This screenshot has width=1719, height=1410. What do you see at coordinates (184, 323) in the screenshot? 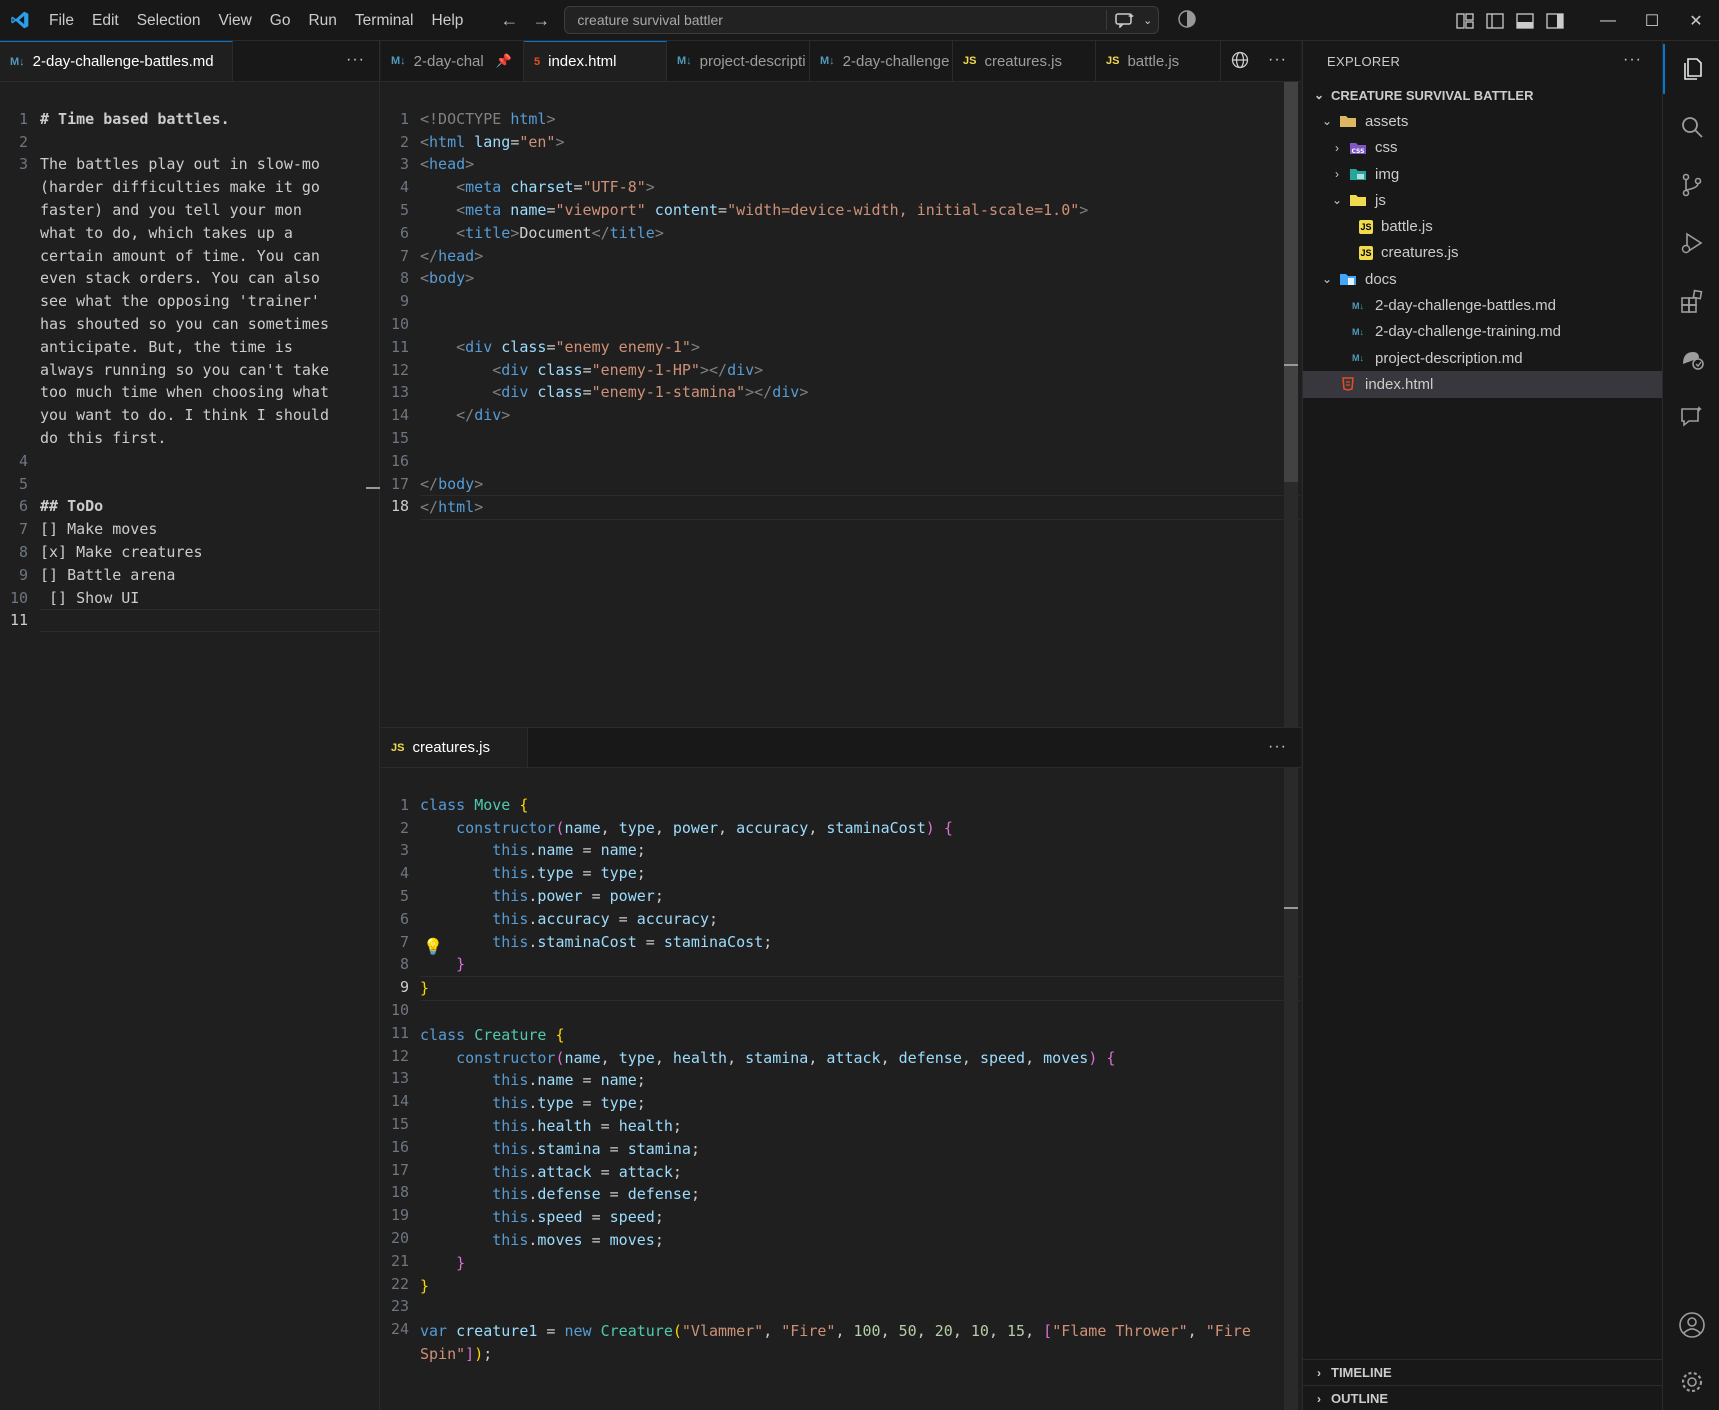
I see `md-line: has shouted so you can sometimes` at bounding box center [184, 323].